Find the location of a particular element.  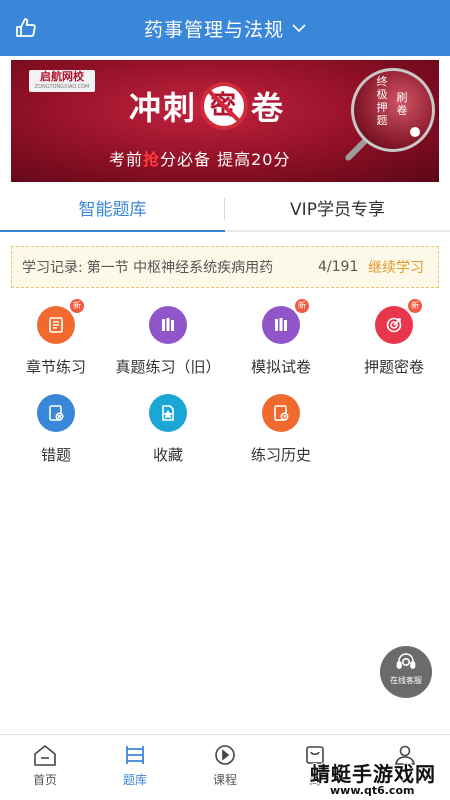

wrong-questions-button: 错题 is located at coordinates (56, 429).